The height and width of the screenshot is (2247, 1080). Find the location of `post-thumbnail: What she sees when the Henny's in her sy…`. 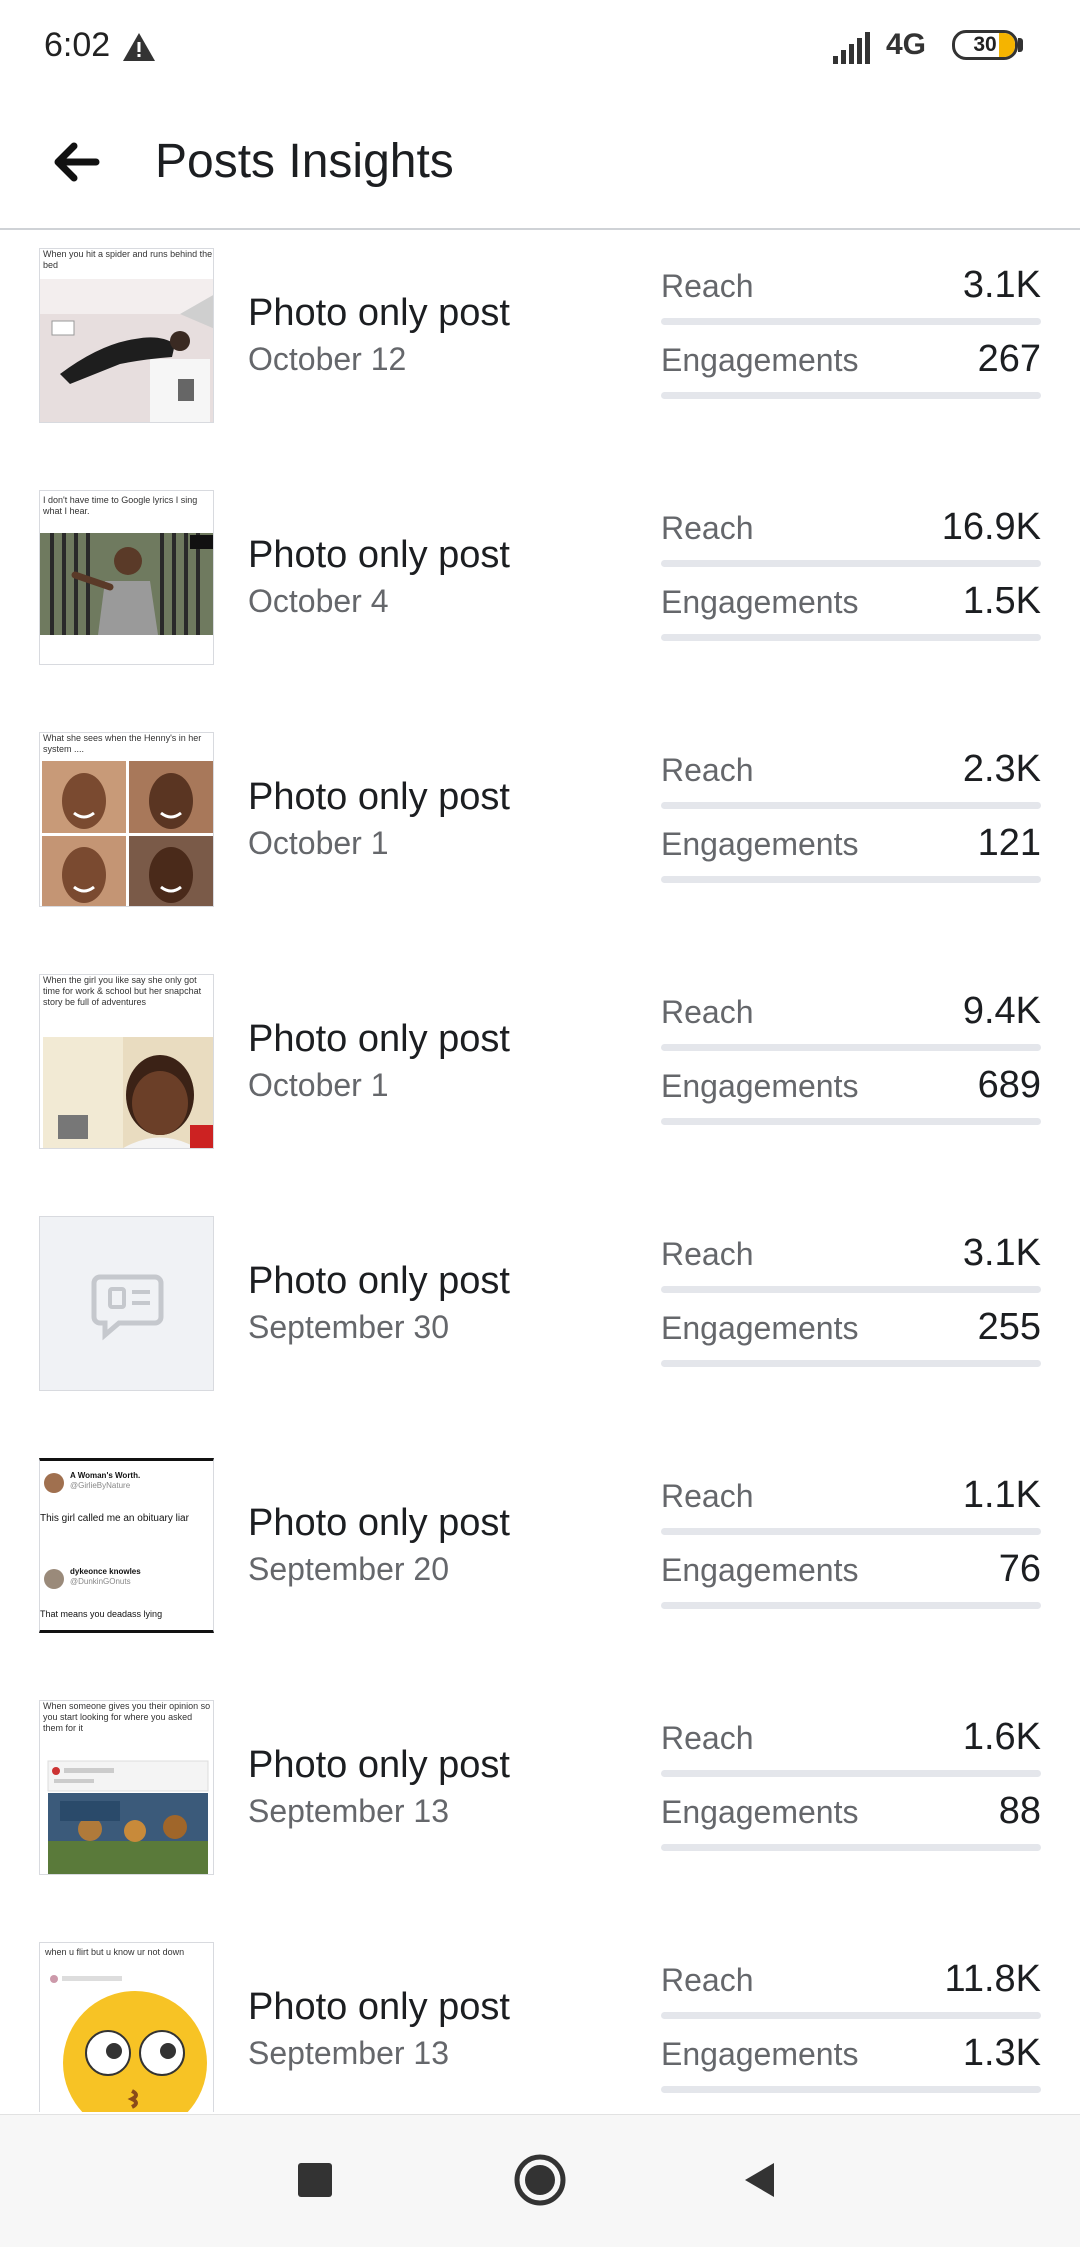

post-thumbnail: What she sees when the Henny's in her sy… is located at coordinates (126, 819).